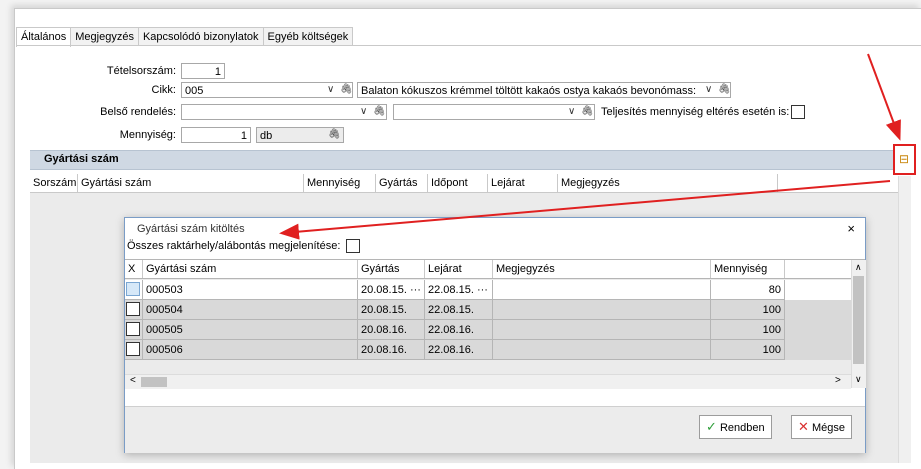  What do you see at coordinates (884, 97) in the screenshot?
I see `arrow-to-side-button` at bounding box center [884, 97].